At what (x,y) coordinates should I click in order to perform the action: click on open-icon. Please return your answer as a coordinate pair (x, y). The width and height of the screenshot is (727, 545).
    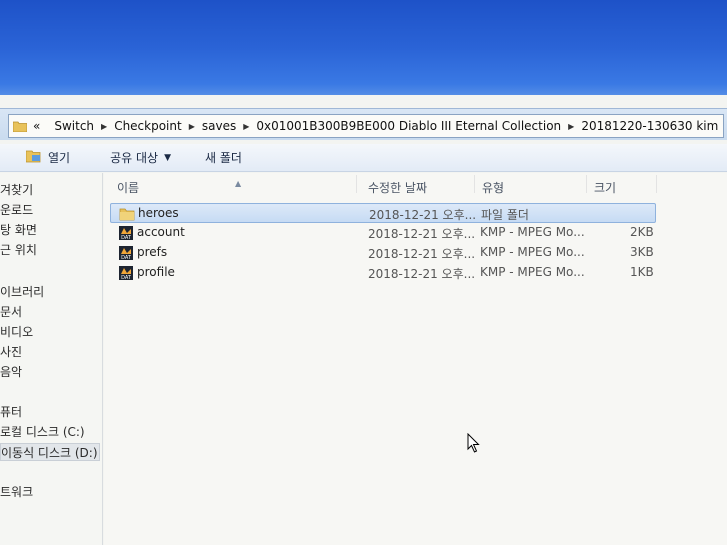
    Looking at the image, I should click on (33, 157).